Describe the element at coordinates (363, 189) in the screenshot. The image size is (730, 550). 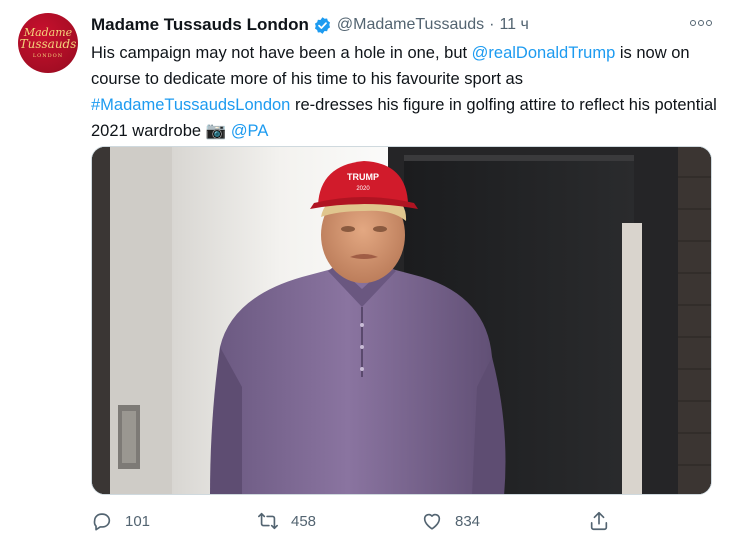
I see `cap-text-line2: 2020` at that location.